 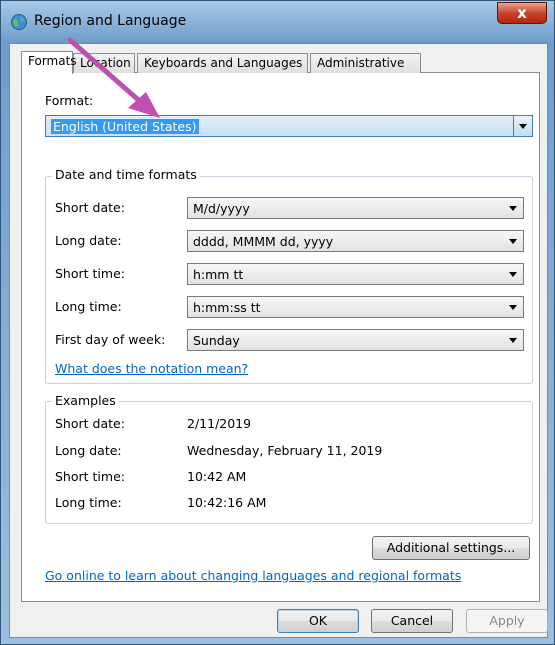 I want to click on first-day-of-week-label: First day of week:, so click(x=110, y=339).